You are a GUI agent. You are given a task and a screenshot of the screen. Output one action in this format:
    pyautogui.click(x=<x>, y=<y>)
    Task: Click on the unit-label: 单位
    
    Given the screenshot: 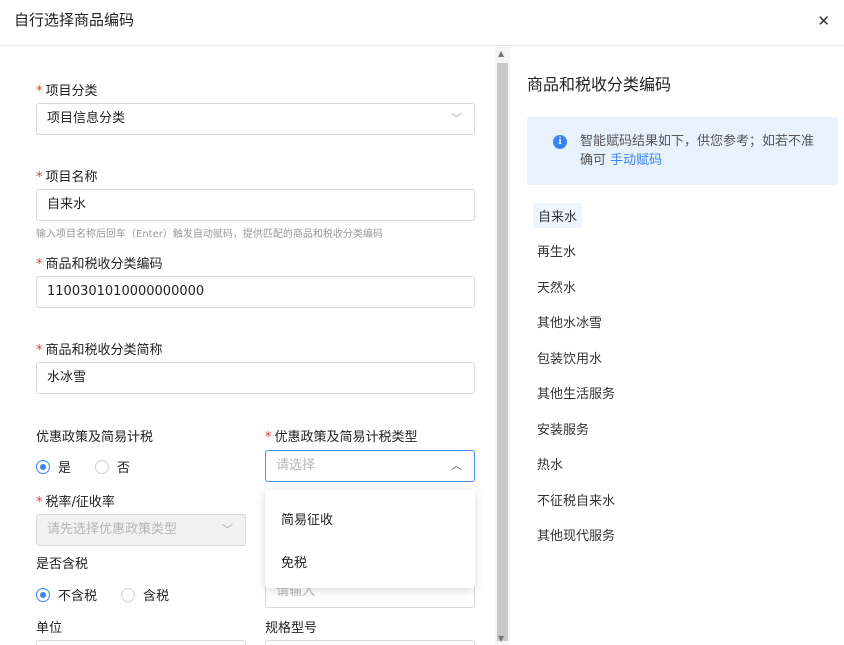 What is the action you would take?
    pyautogui.click(x=49, y=628)
    